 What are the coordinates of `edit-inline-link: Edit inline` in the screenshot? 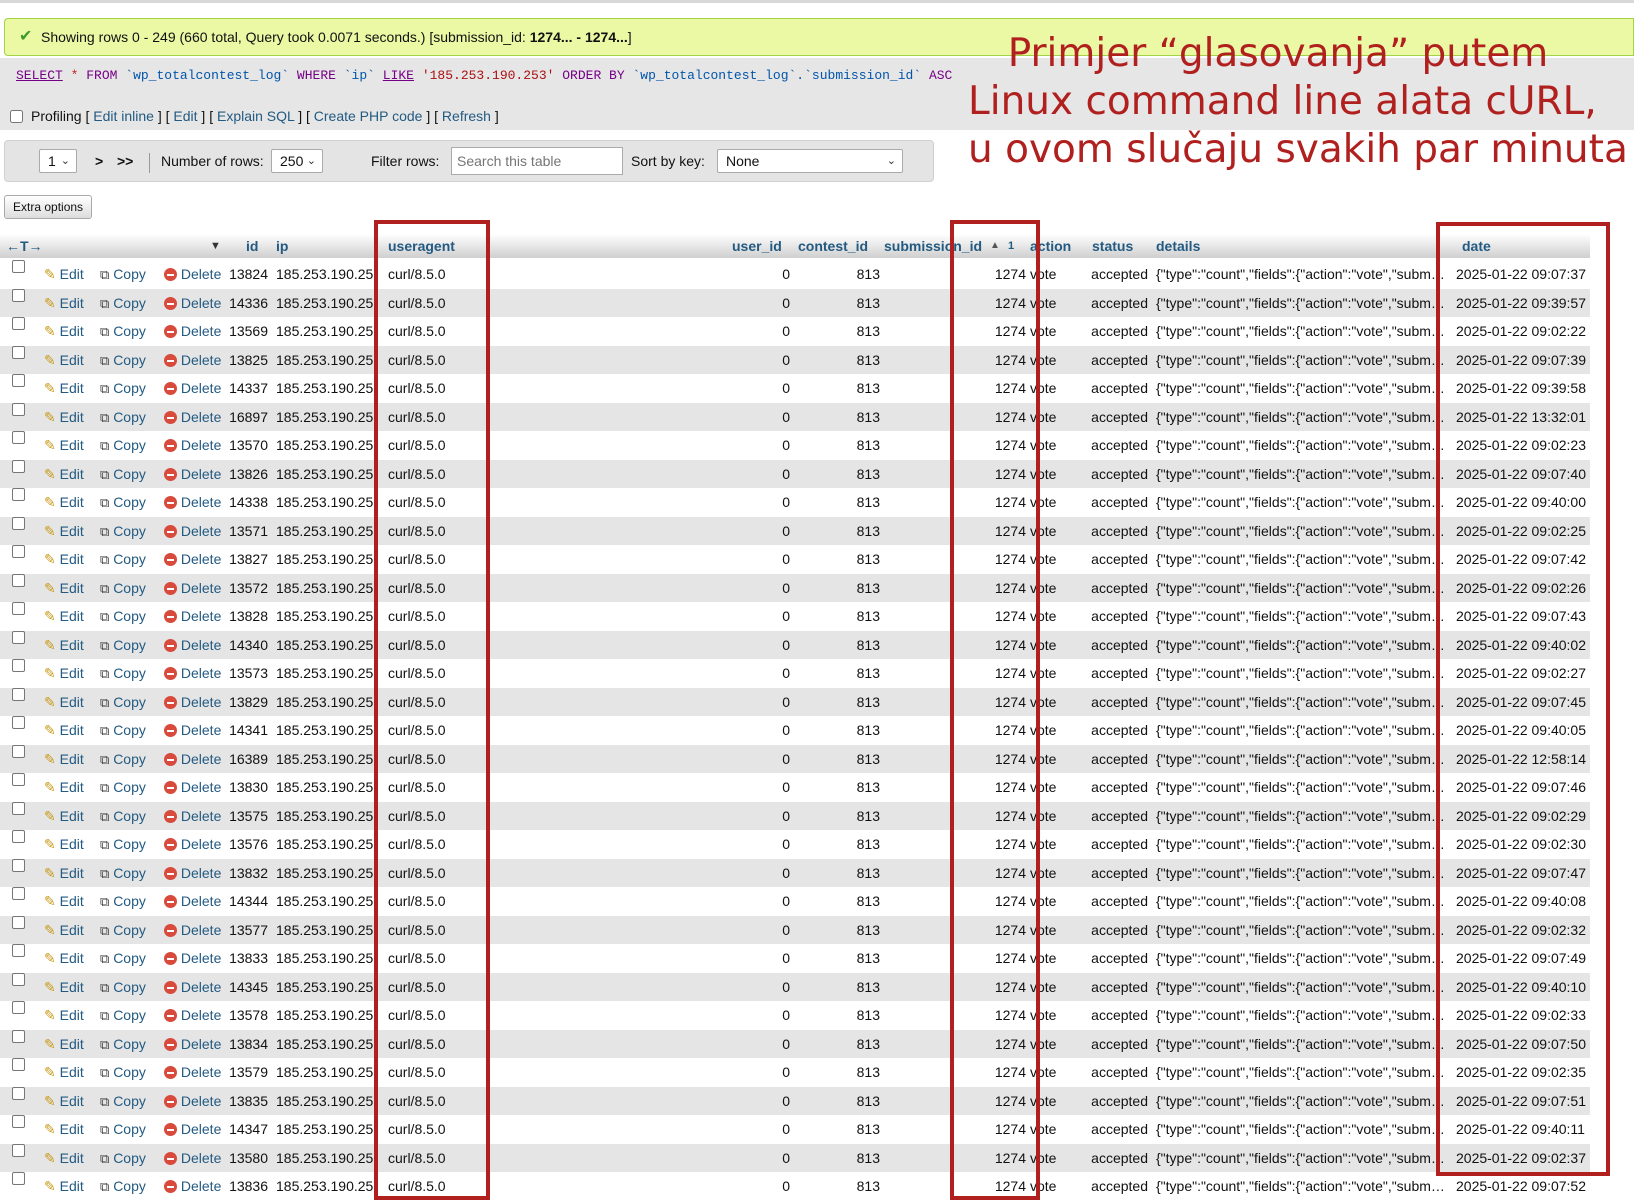 It's located at (123, 116).